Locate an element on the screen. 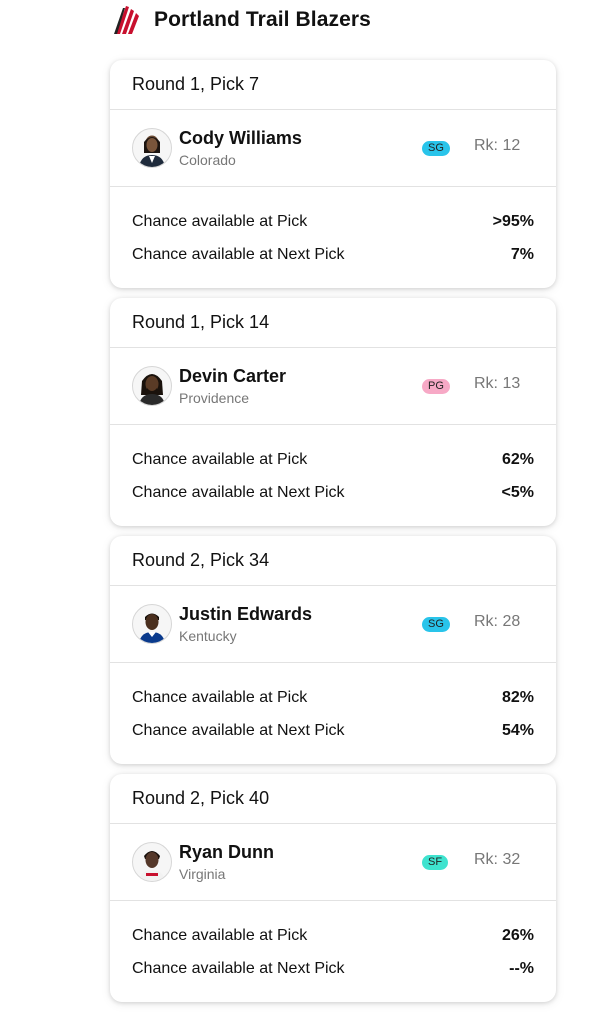 This screenshot has height=1024, width=590. pick-title: Round 2, Pick 34 is located at coordinates (333, 561).